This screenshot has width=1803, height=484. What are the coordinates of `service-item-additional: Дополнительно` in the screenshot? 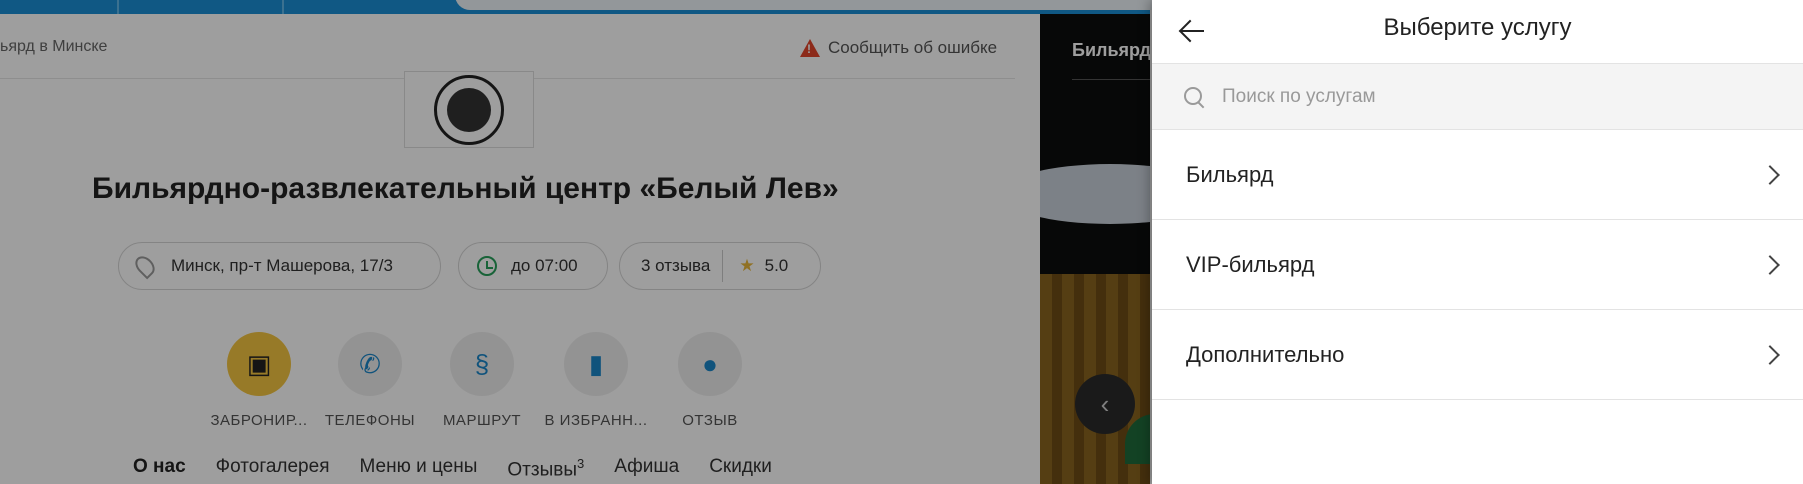 It's located at (1477, 355).